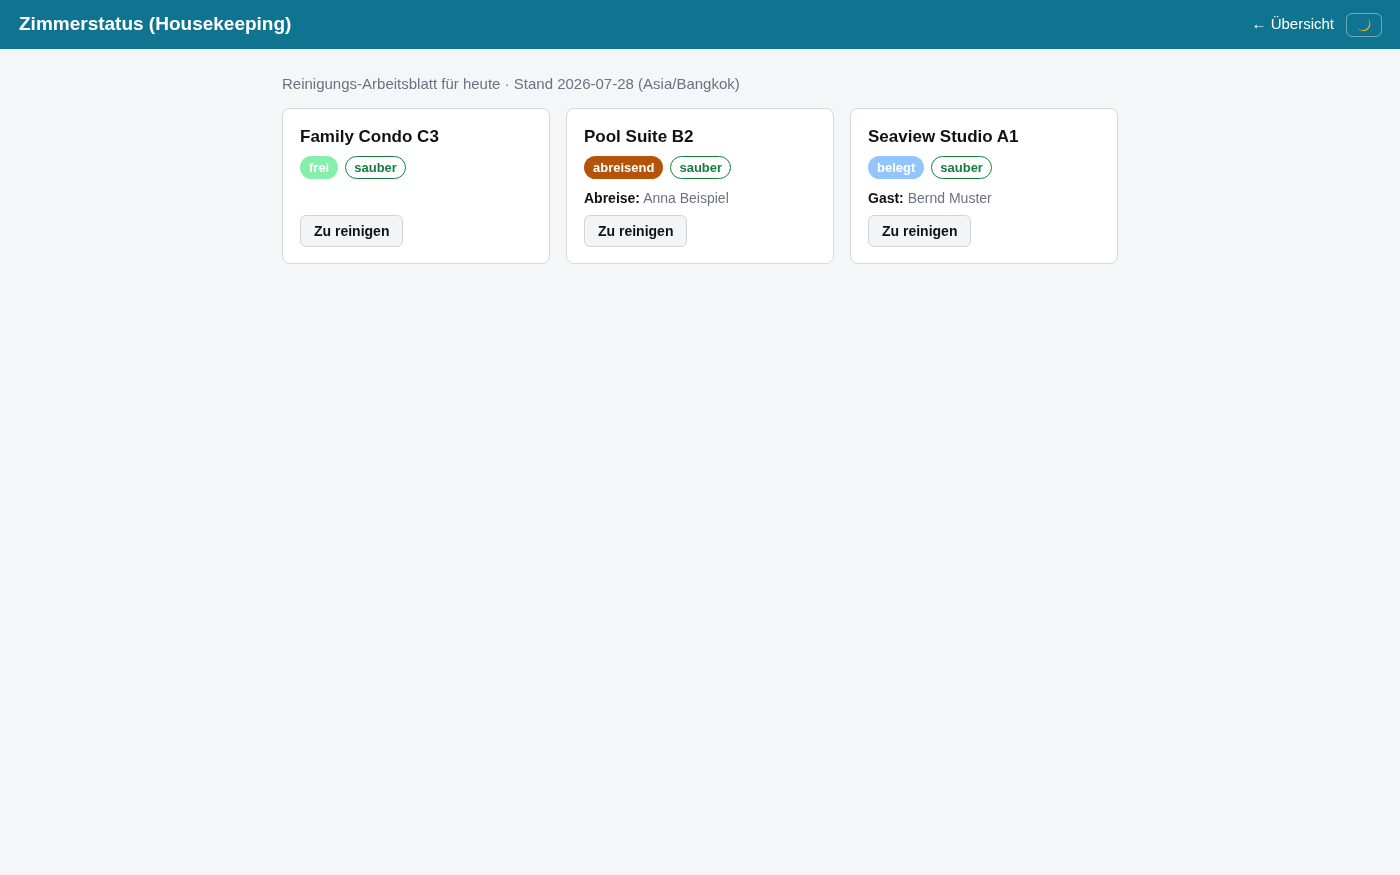 This screenshot has height=875, width=1400. Describe the element at coordinates (1292, 24) in the screenshot. I see `overview-link: ← Übersicht` at that location.